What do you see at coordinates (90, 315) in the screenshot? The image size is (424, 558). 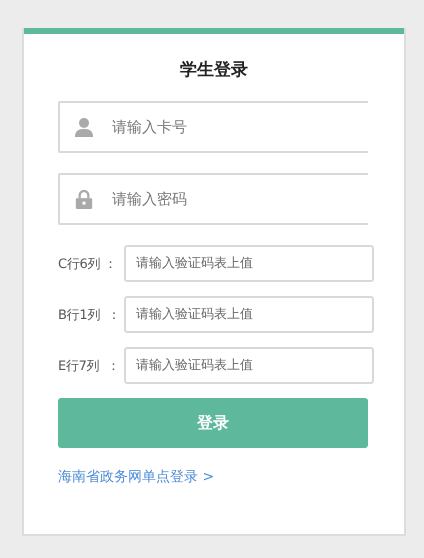 I see `field-label: B行1列 ：` at bounding box center [90, 315].